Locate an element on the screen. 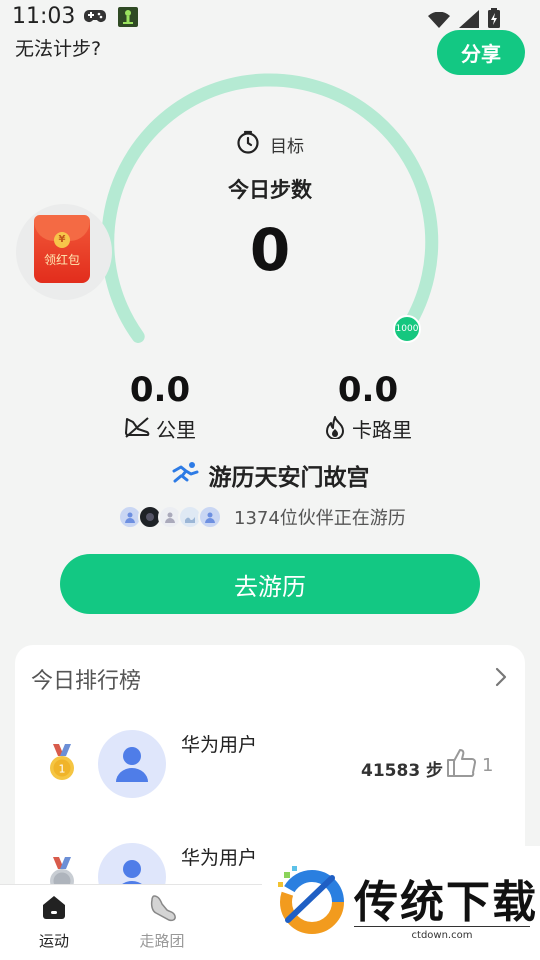 The width and height of the screenshot is (540, 960). rank-steps: 41583 步 is located at coordinates (402, 771).